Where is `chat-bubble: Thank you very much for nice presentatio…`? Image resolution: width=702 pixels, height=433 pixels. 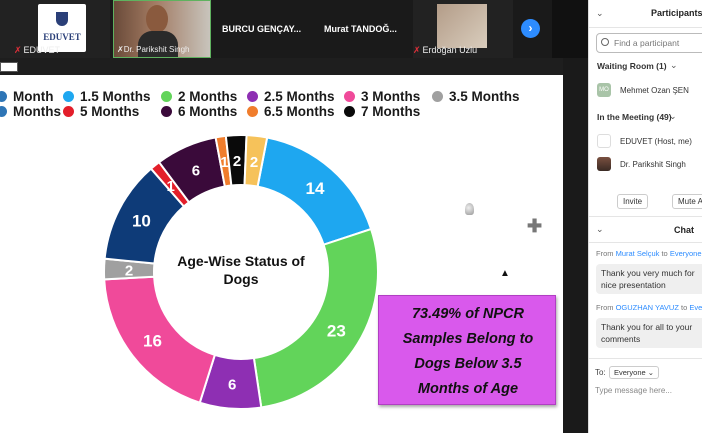 chat-bubble: Thank you very much for nice presentatio… is located at coordinates (649, 279).